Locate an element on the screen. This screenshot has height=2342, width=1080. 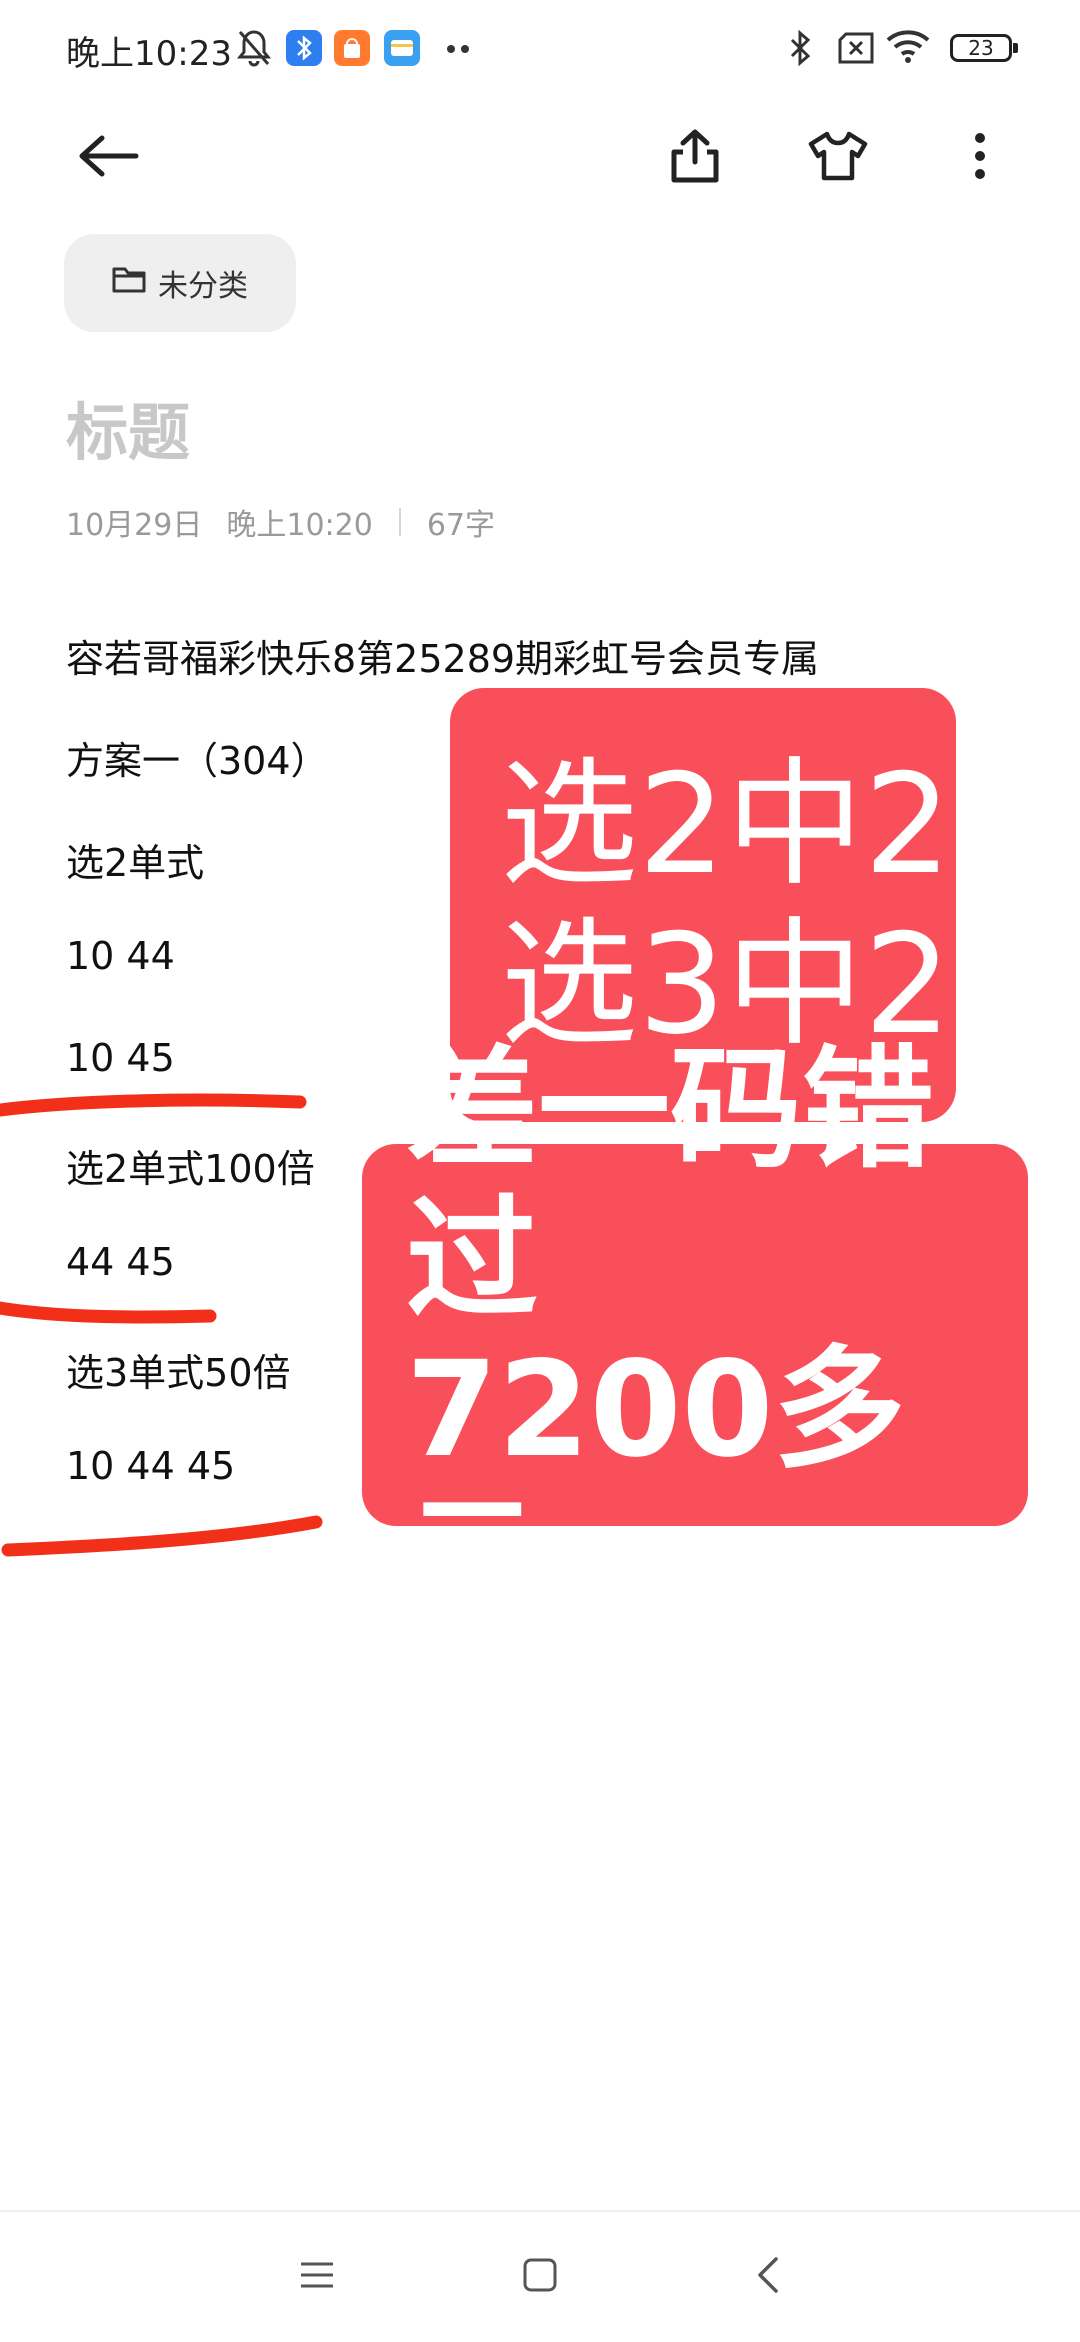
menu-icon is located at coordinates (317, 2277).